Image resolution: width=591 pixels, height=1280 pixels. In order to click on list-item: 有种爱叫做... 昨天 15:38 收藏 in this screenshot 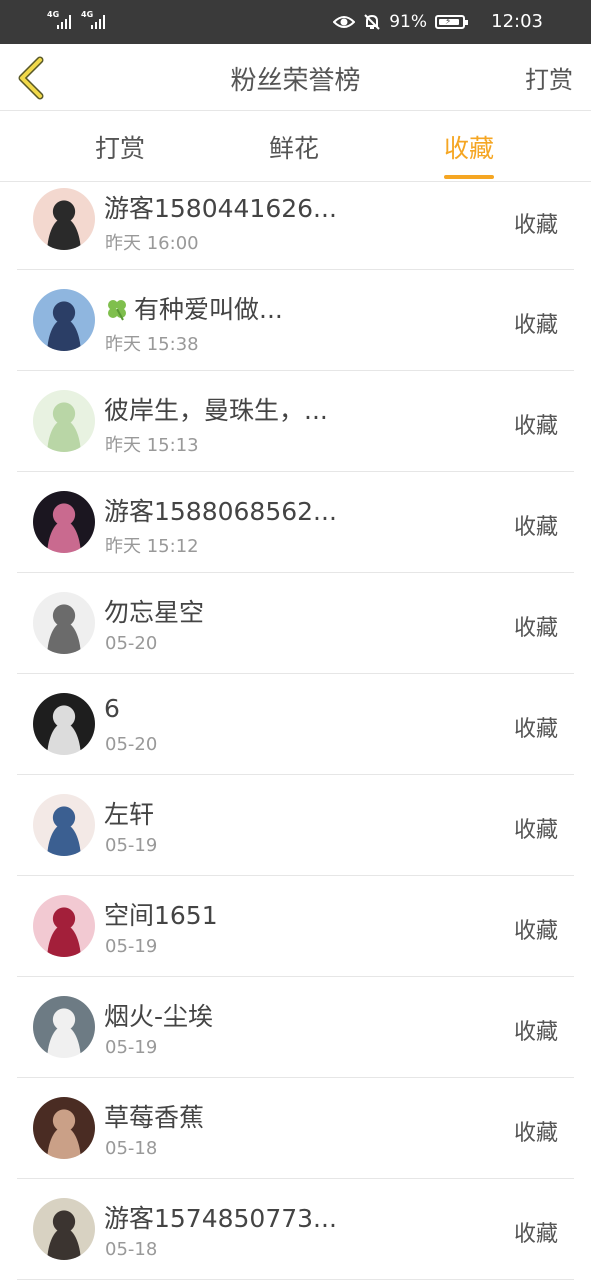, I will do `click(295, 320)`.